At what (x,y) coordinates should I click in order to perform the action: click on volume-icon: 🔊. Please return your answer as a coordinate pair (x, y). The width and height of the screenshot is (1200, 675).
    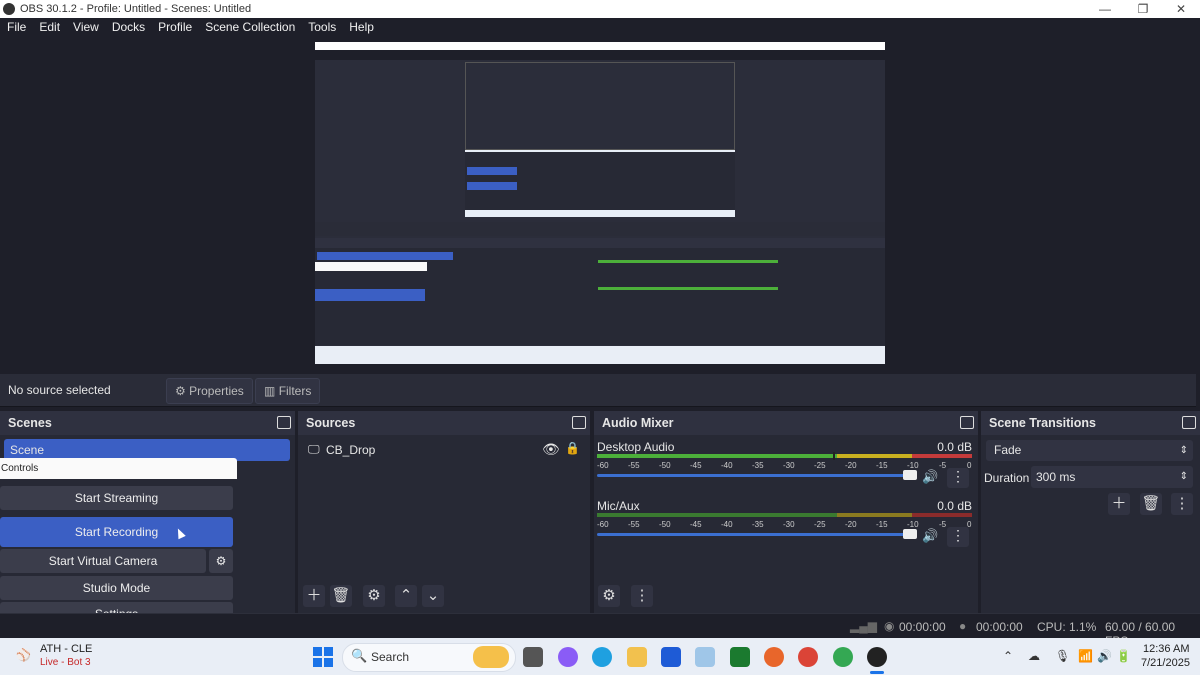
    Looking at the image, I should click on (1104, 656).